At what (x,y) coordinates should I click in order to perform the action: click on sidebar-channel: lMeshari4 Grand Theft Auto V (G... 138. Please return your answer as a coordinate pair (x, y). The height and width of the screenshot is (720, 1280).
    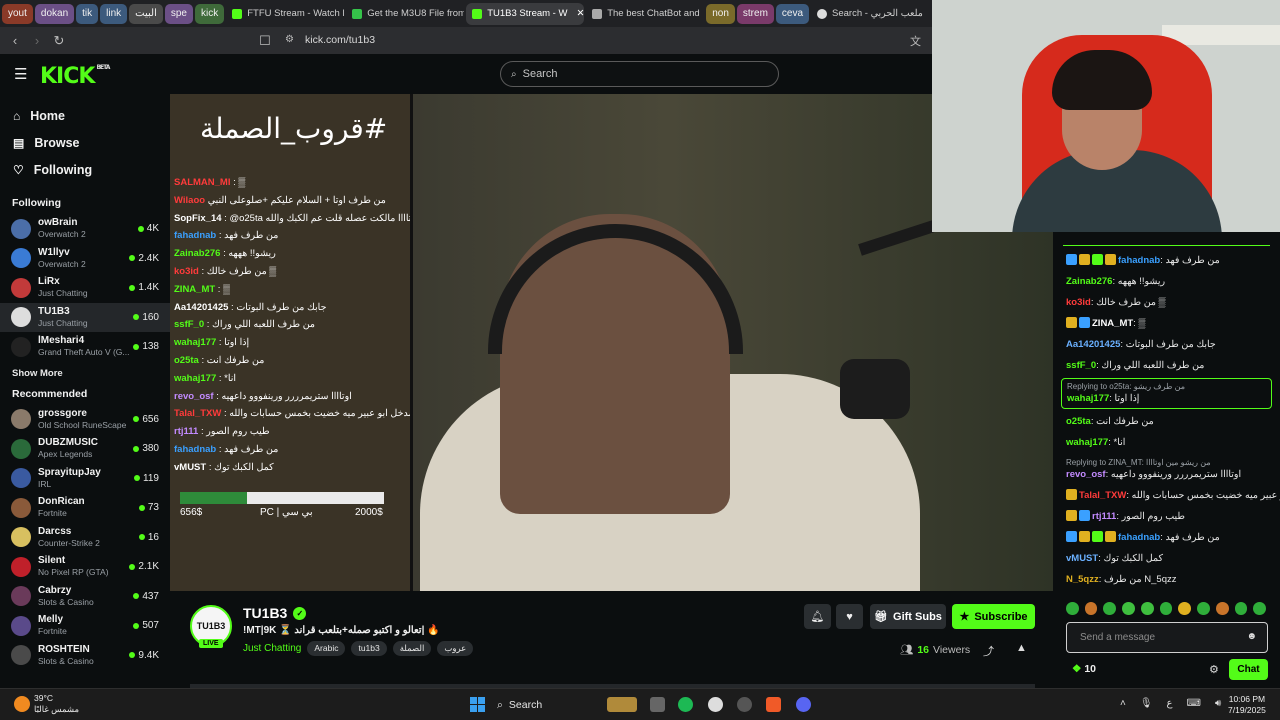
    Looking at the image, I should click on (85, 347).